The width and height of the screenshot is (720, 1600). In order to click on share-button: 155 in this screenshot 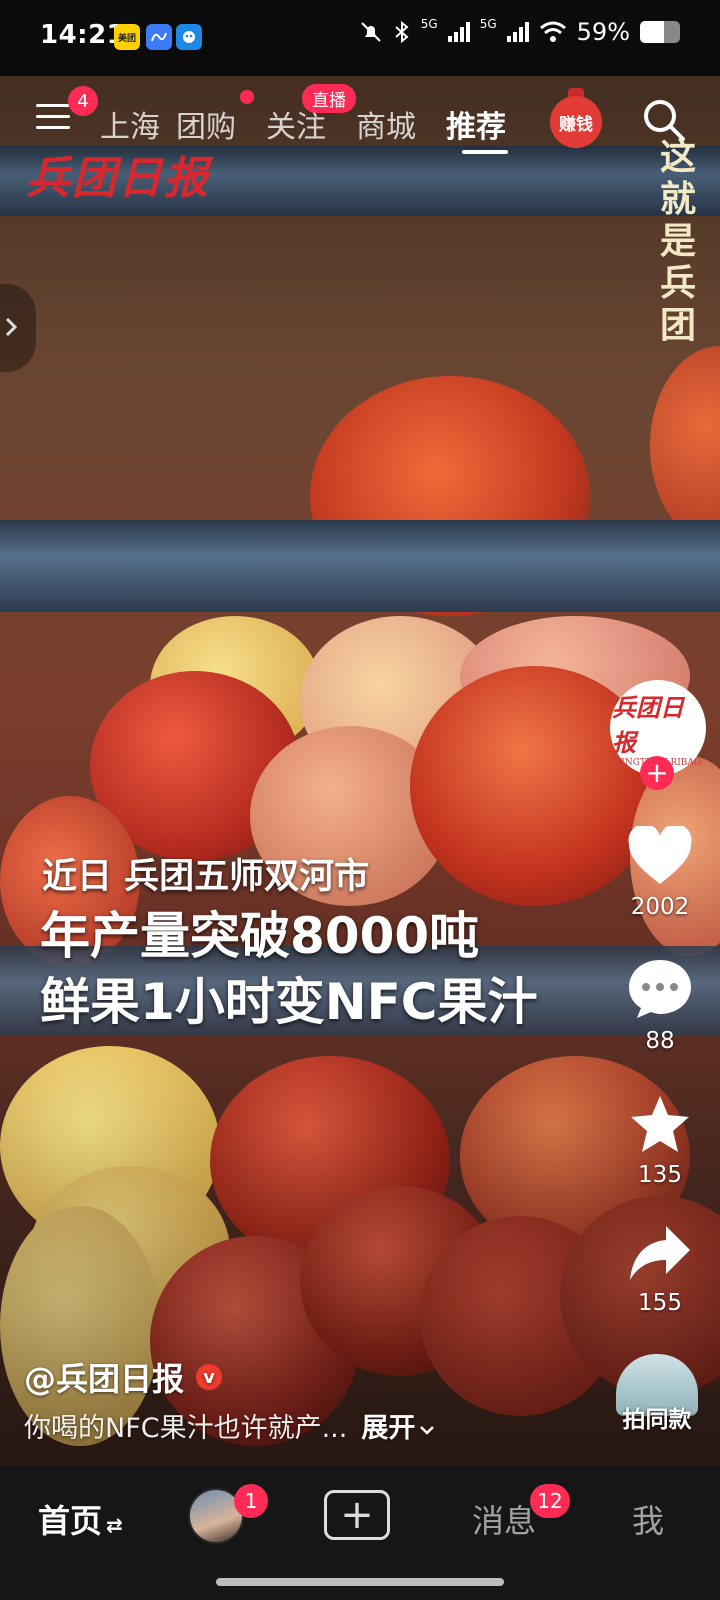, I will do `click(660, 1270)`.